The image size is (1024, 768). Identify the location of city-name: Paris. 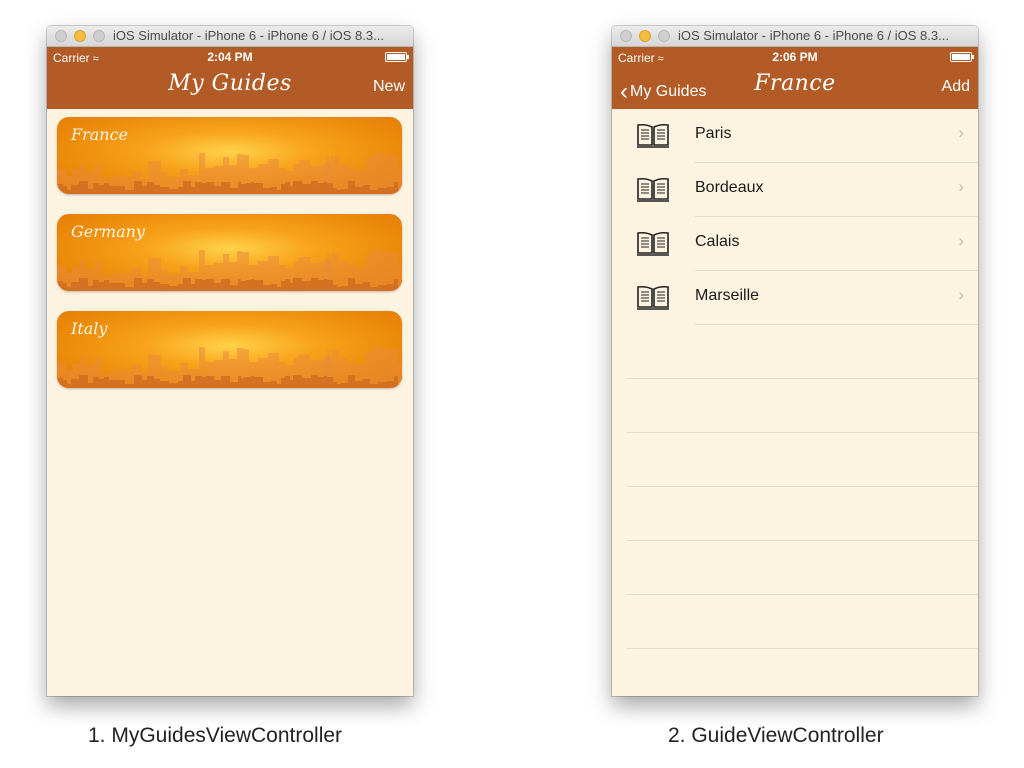
(713, 133).